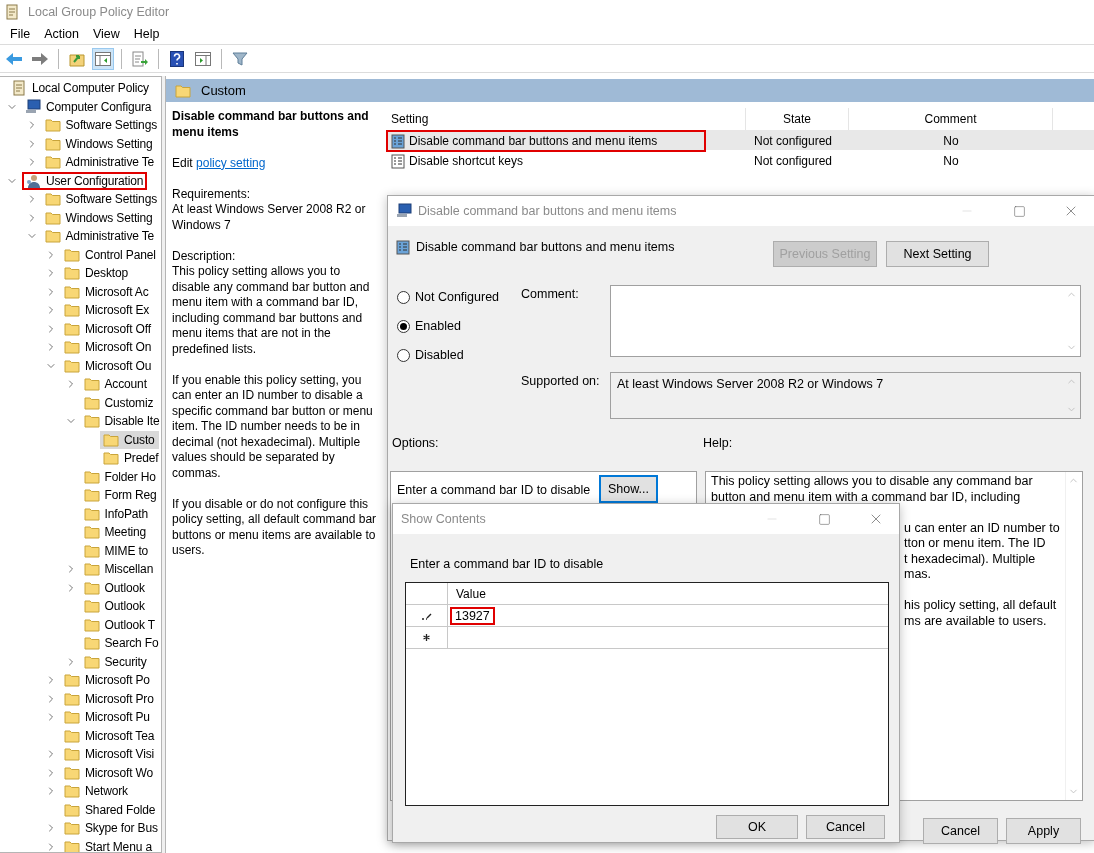 This screenshot has height=853, width=1094. What do you see at coordinates (204, 256) in the screenshot?
I see `description-label: Description:` at bounding box center [204, 256].